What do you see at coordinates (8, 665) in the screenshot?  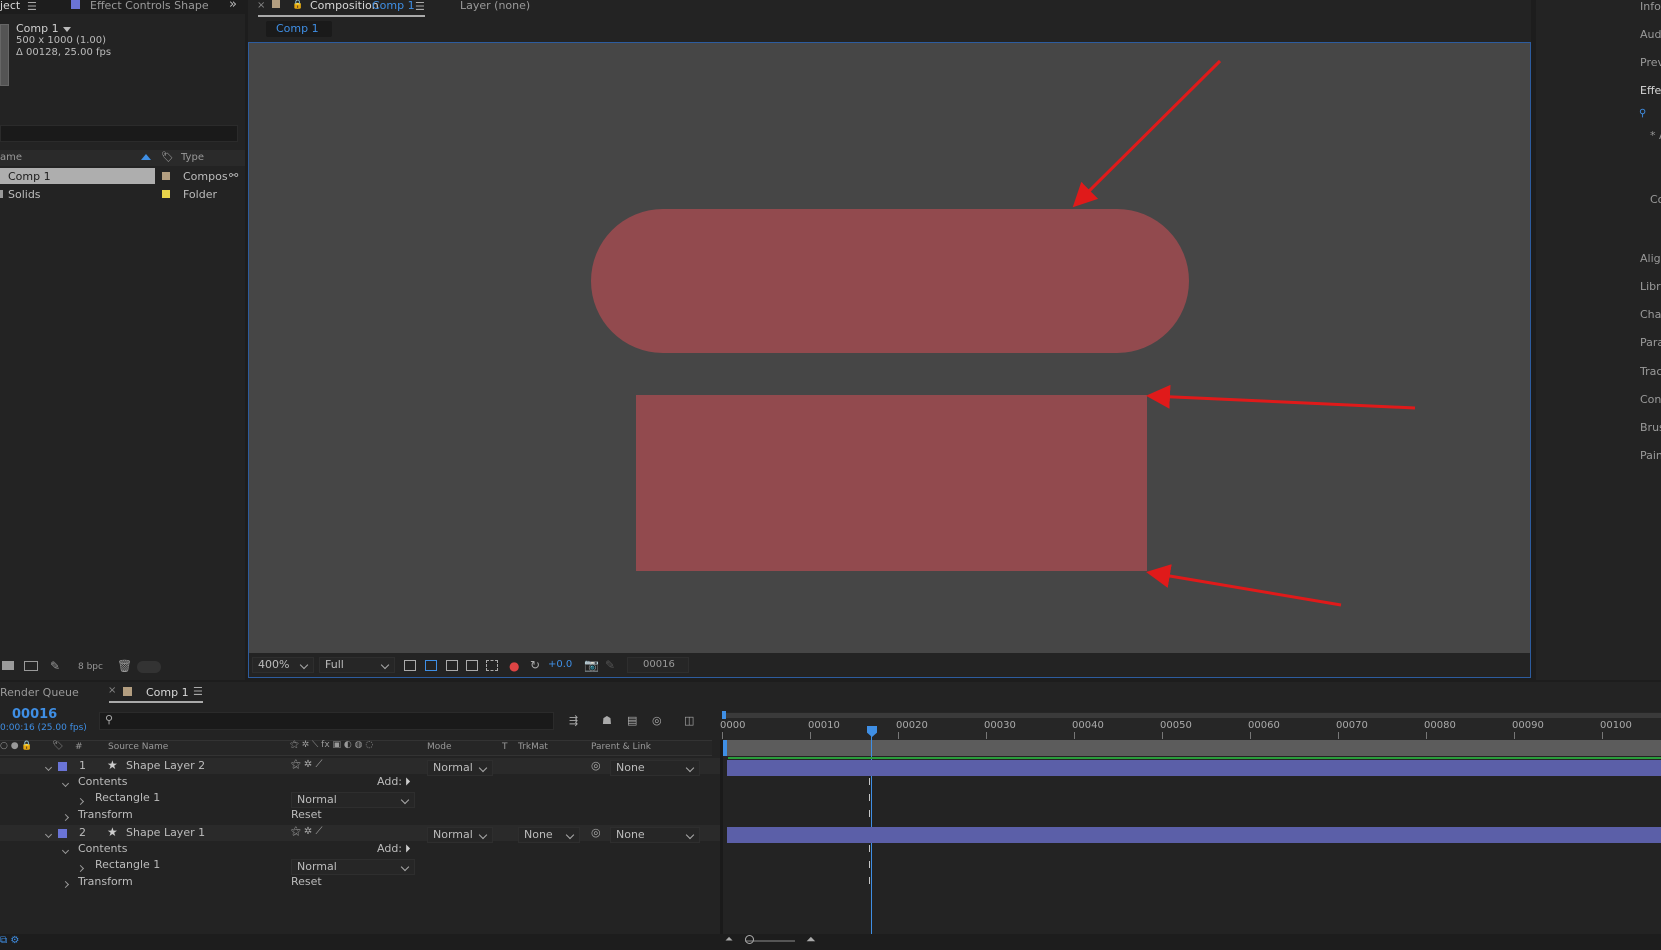 I see `new-folder-icon` at bounding box center [8, 665].